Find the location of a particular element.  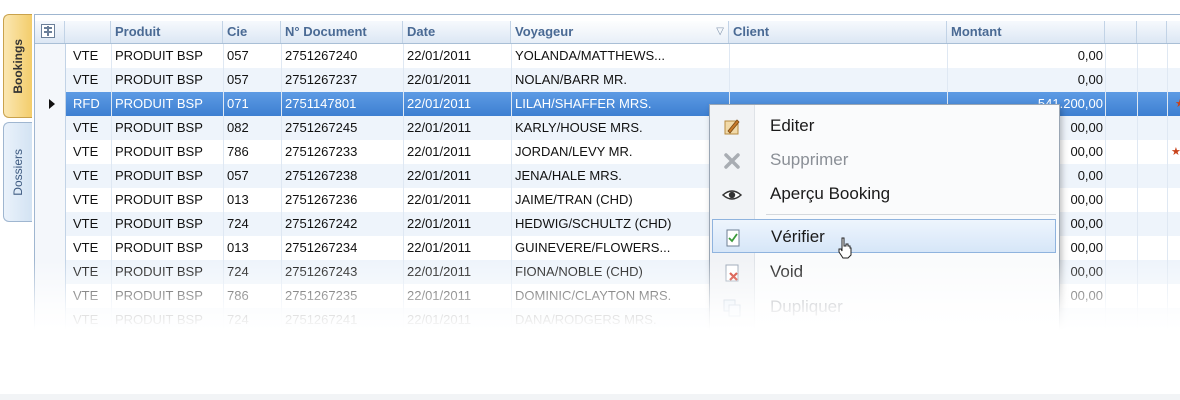

cell-doc: 2751267235 is located at coordinates (321, 295).